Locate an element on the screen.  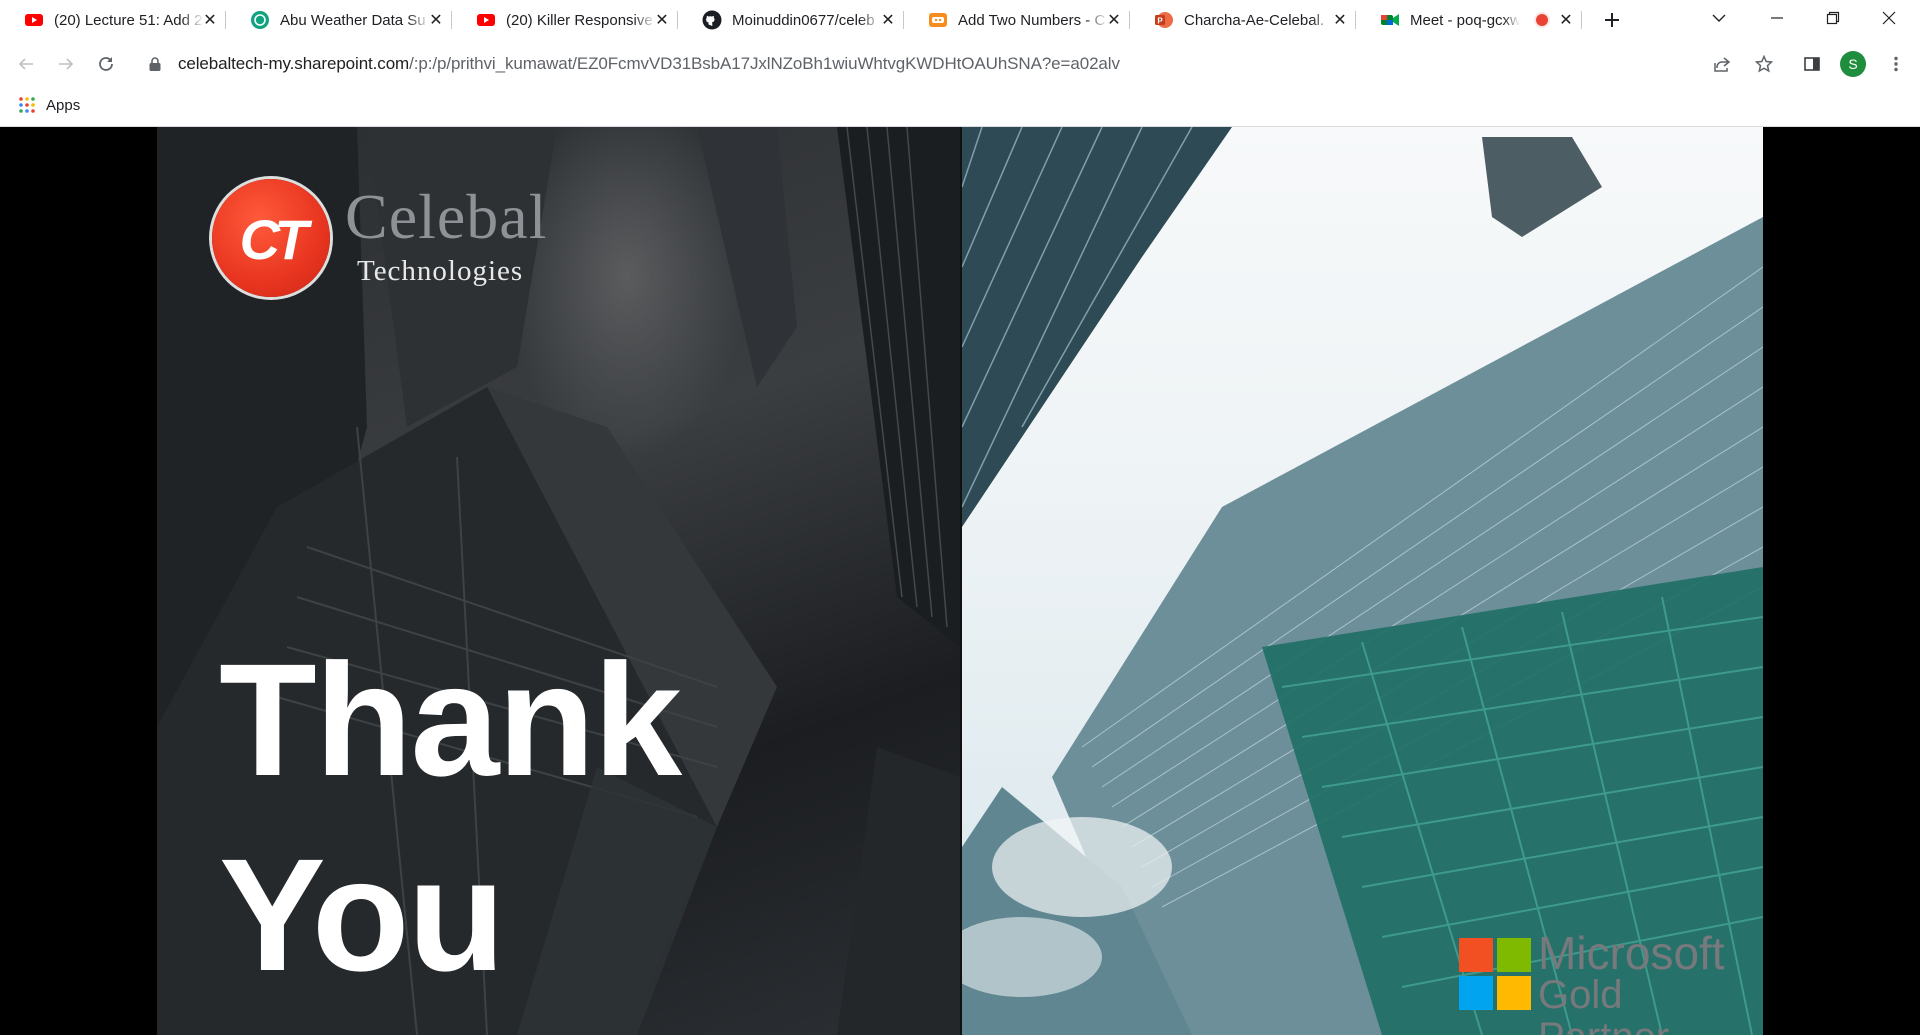
tab-title: (20) Lecture 51: Add 2 is located at coordinates (128, 20).